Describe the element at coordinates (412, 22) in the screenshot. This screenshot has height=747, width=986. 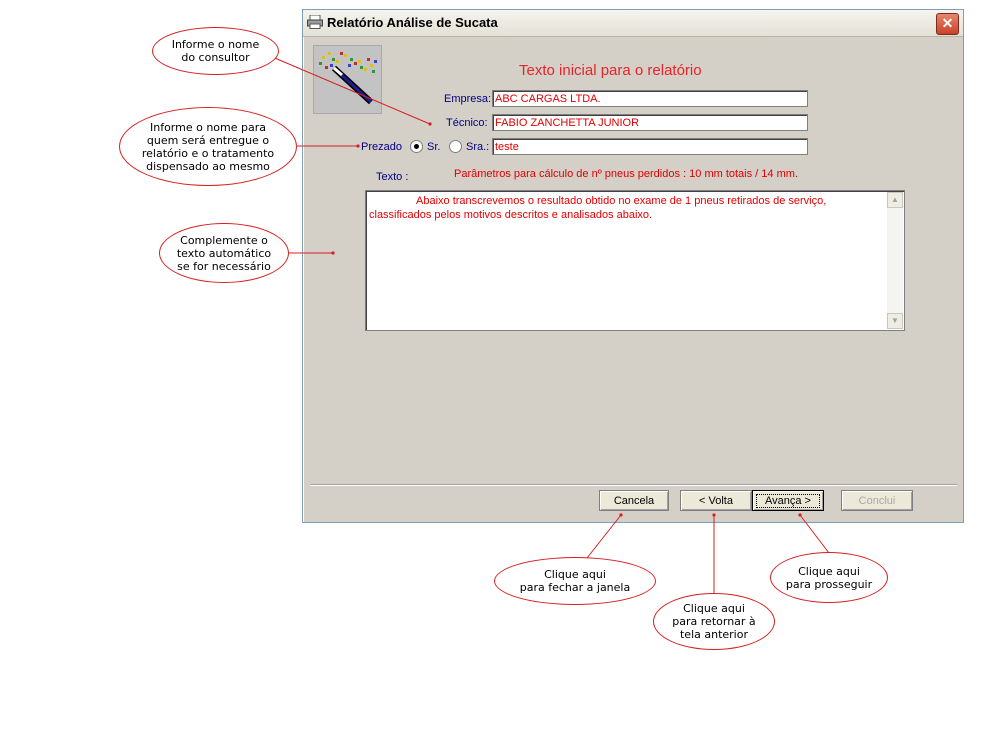
I see `window-title: Relatório Análise de Sucata` at that location.